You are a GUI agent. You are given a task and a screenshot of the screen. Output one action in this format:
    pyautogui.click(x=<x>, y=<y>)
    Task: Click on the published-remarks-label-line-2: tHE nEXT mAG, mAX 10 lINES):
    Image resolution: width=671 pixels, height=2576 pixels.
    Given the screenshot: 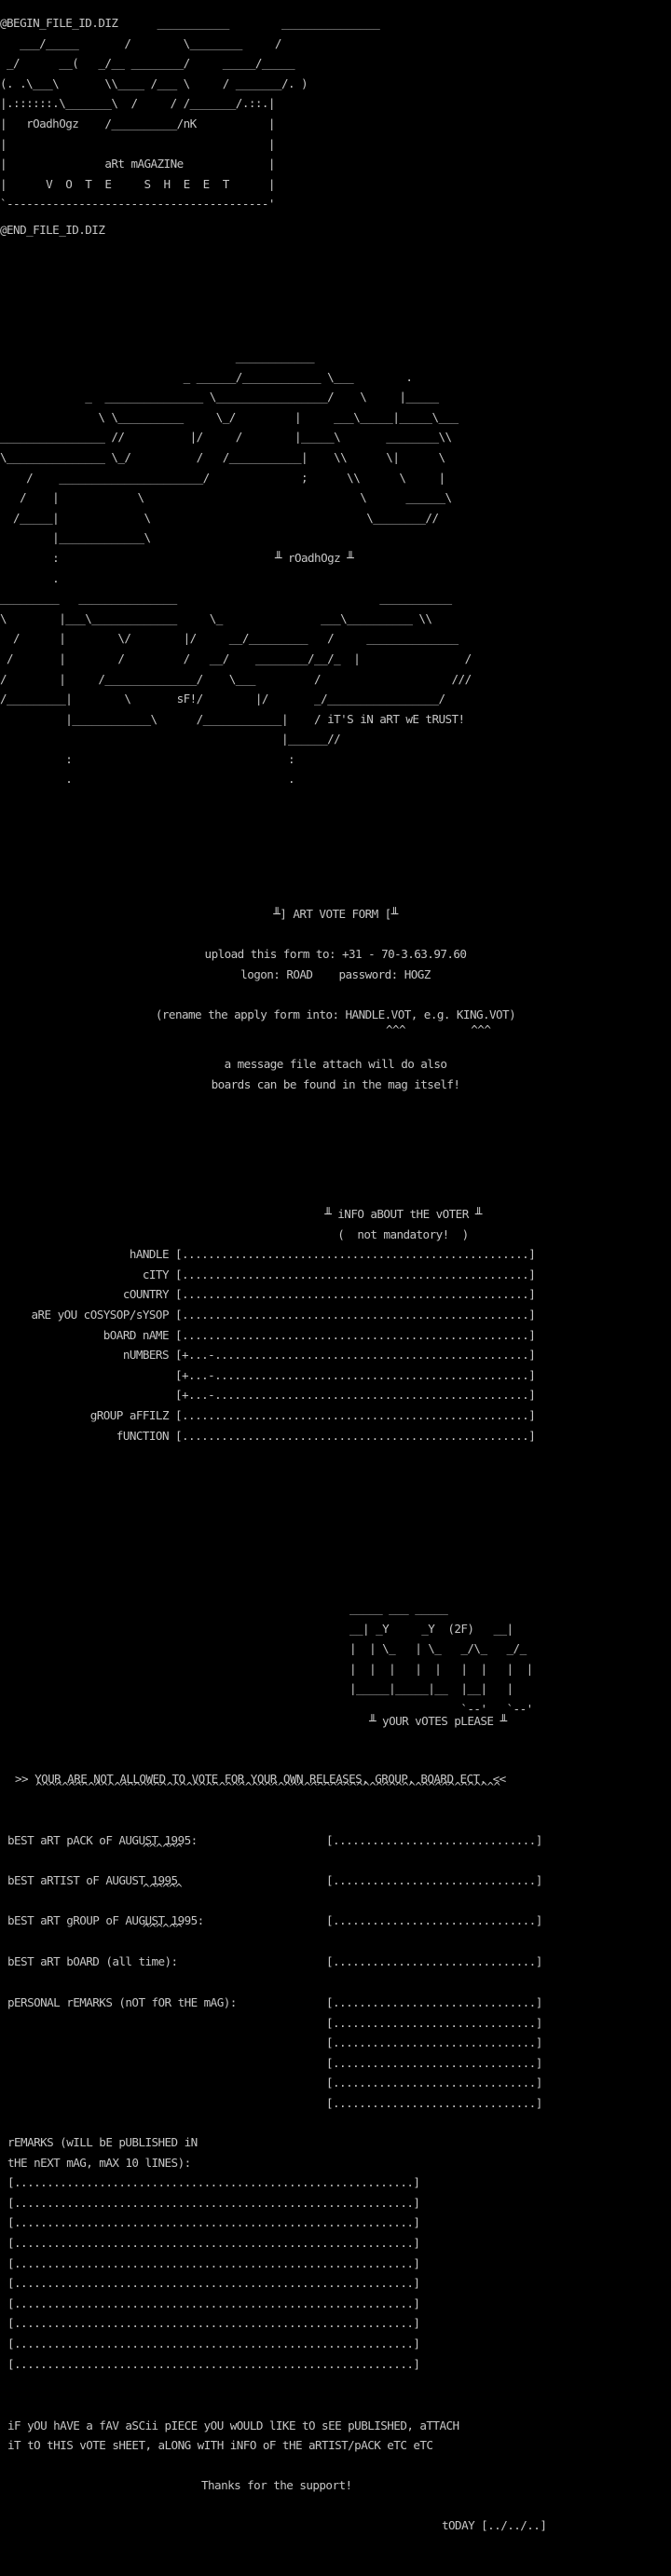 What is the action you would take?
    pyautogui.click(x=99, y=2162)
    